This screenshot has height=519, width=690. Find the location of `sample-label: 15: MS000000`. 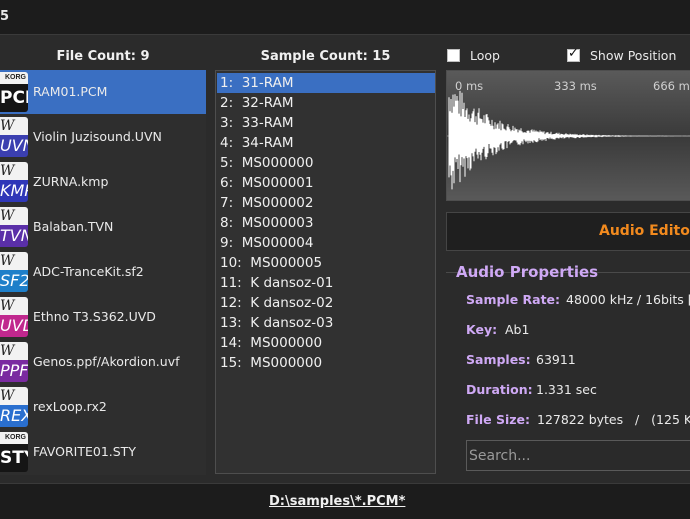

sample-label: 15: MS000000 is located at coordinates (271, 363).